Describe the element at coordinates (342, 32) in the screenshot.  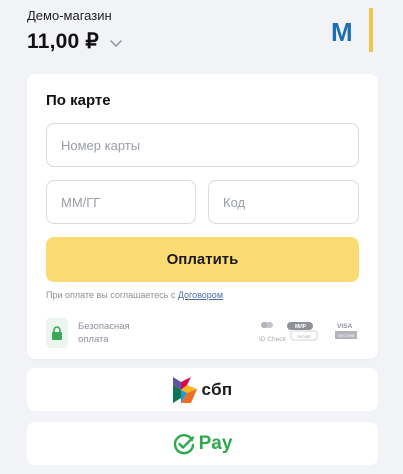
I see `logo-letter: M` at that location.